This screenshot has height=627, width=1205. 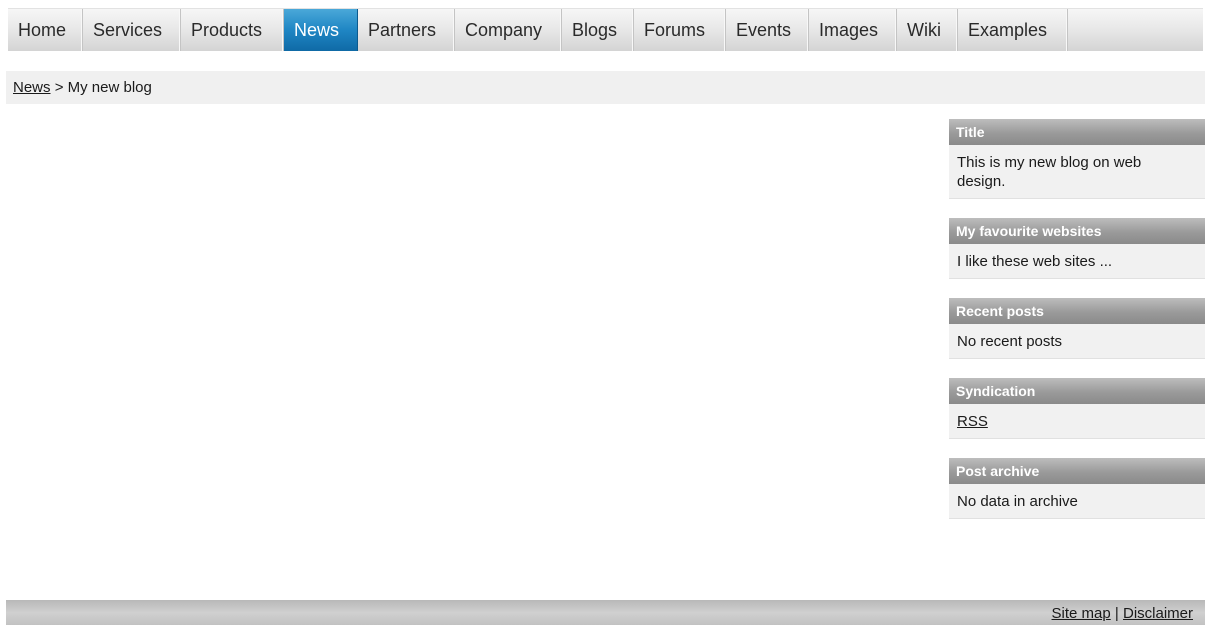 What do you see at coordinates (605, 87) in the screenshot?
I see `breadcrumb: News > My new blog` at bounding box center [605, 87].